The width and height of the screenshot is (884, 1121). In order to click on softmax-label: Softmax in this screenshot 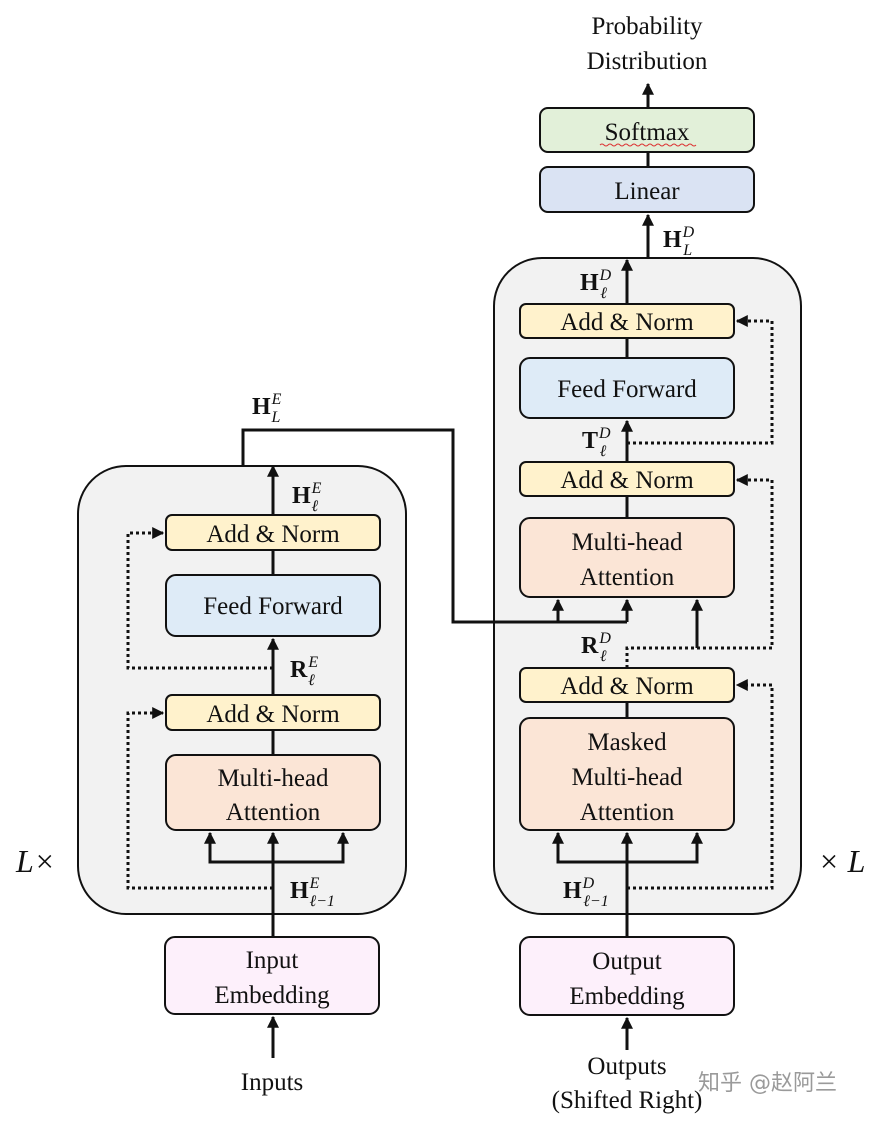, I will do `click(647, 132)`.